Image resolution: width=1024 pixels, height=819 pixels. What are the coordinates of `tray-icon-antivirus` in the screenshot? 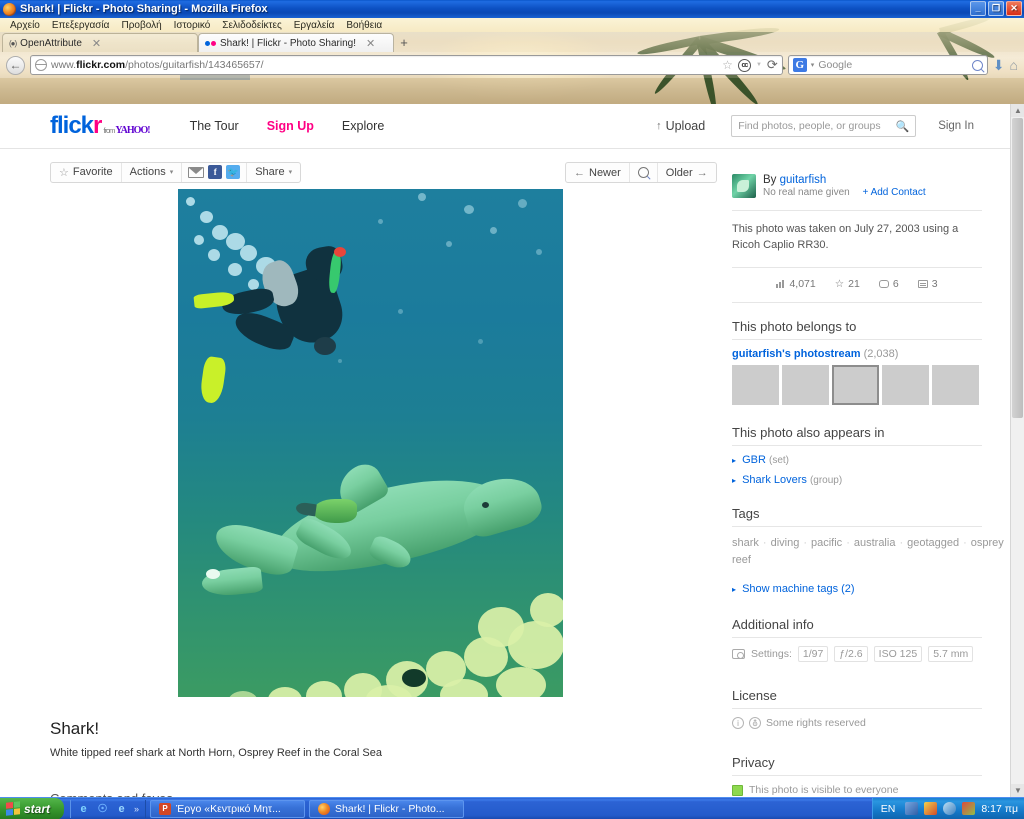 It's located at (931, 808).